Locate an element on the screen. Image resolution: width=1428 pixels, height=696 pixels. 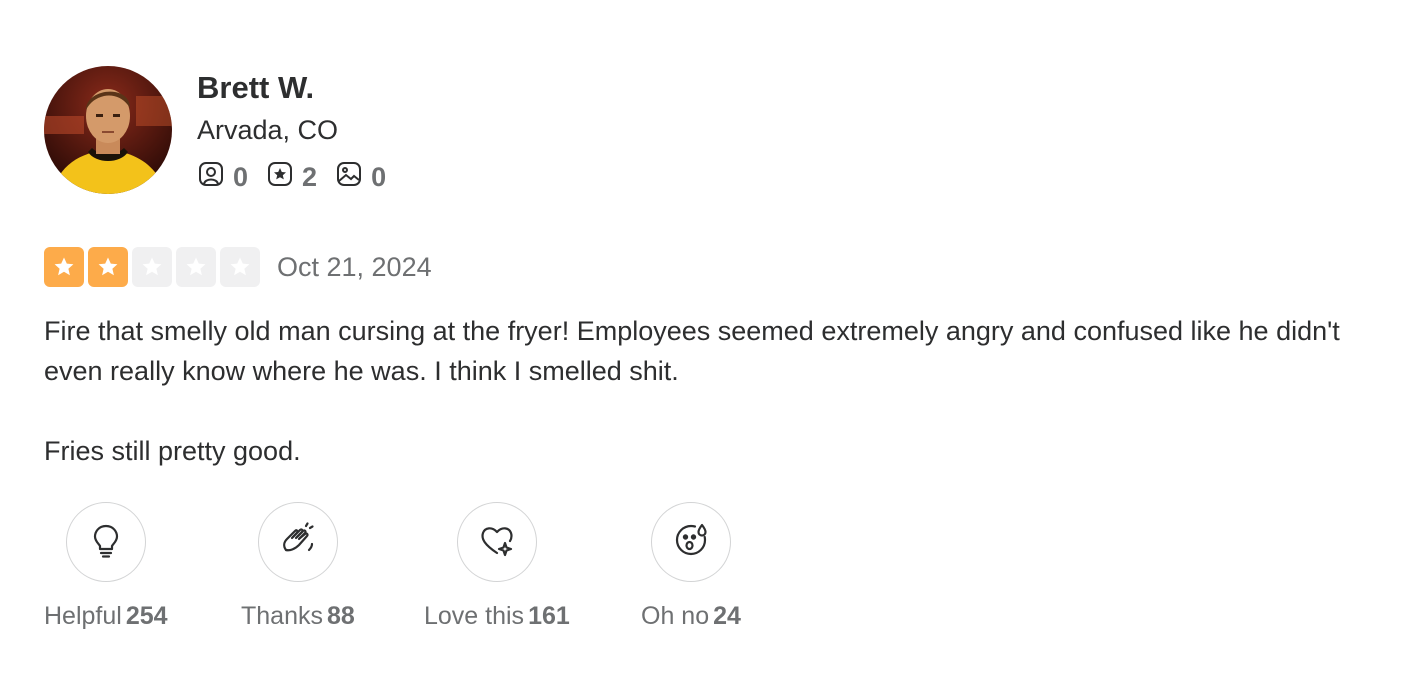
reviews-count: 2 is located at coordinates (310, 177).